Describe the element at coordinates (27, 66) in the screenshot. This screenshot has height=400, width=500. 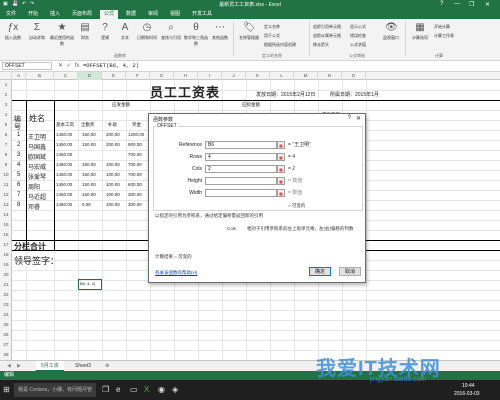
I see `name-box: OFFSET` at that location.